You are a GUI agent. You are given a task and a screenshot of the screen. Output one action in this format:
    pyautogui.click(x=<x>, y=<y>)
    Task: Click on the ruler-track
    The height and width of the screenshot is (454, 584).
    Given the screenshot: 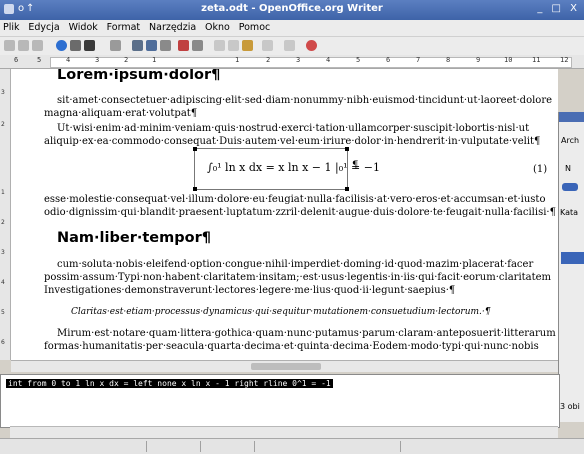 What is the action you would take?
    pyautogui.click(x=311, y=62)
    